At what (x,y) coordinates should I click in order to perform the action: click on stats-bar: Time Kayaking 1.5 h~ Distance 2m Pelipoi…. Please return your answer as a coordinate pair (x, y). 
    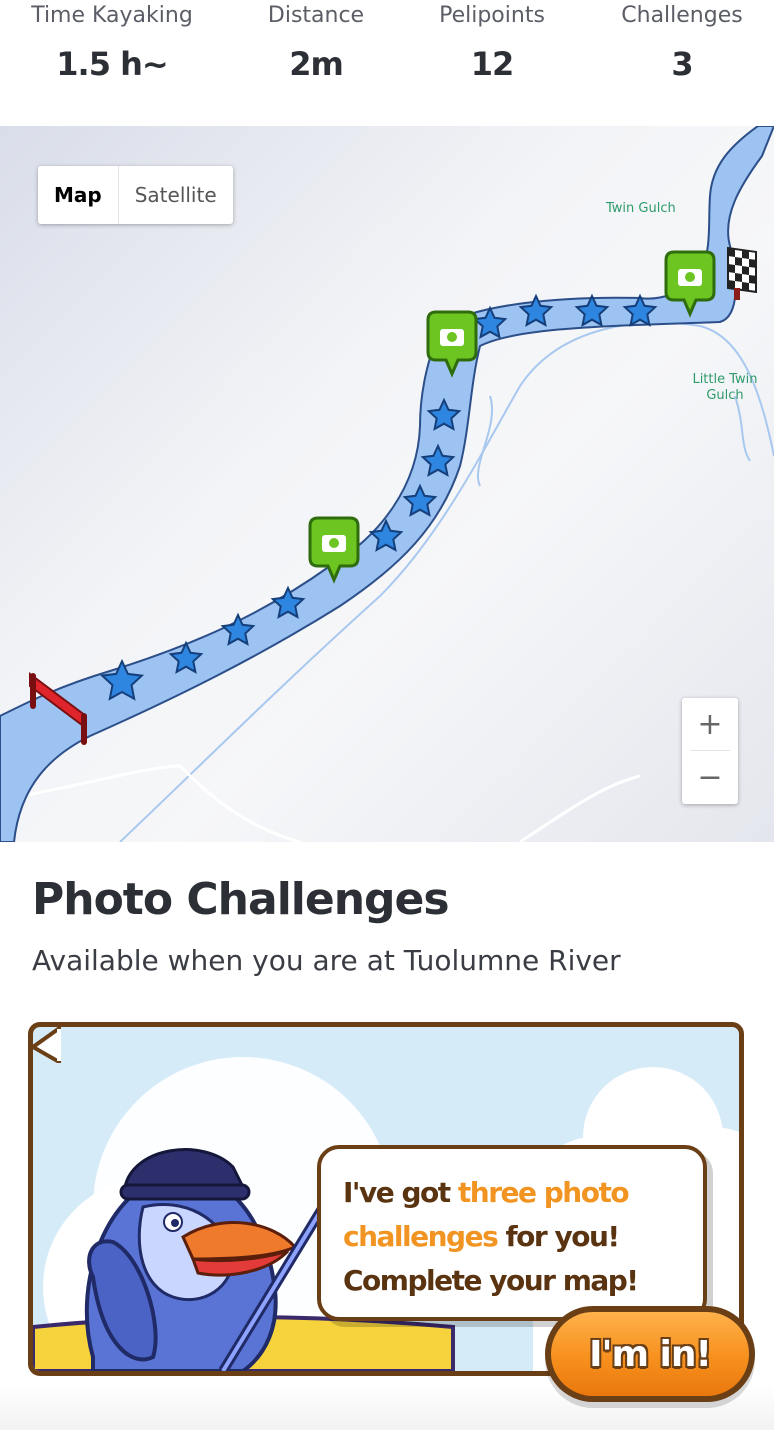
    Looking at the image, I should click on (387, 63).